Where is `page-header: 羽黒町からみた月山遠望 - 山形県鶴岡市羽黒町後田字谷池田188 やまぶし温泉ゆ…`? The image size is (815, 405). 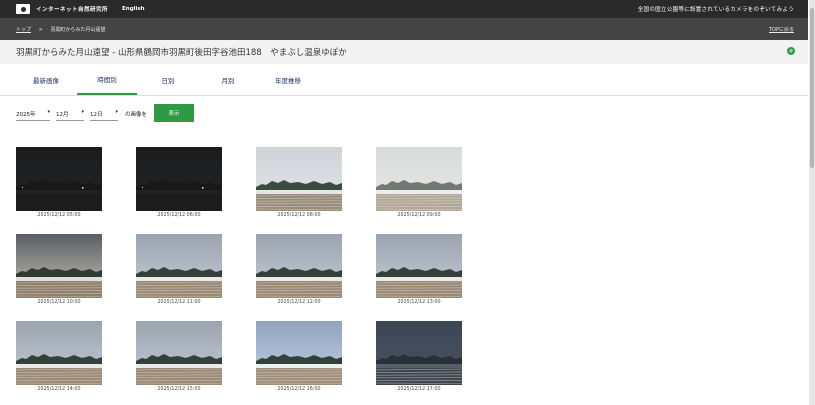 page-header: 羽黒町からみた月山遠望 - 山形県鶴岡市羽黒町後田字谷池田188 やまぶし温泉ゆ… is located at coordinates (404, 52).